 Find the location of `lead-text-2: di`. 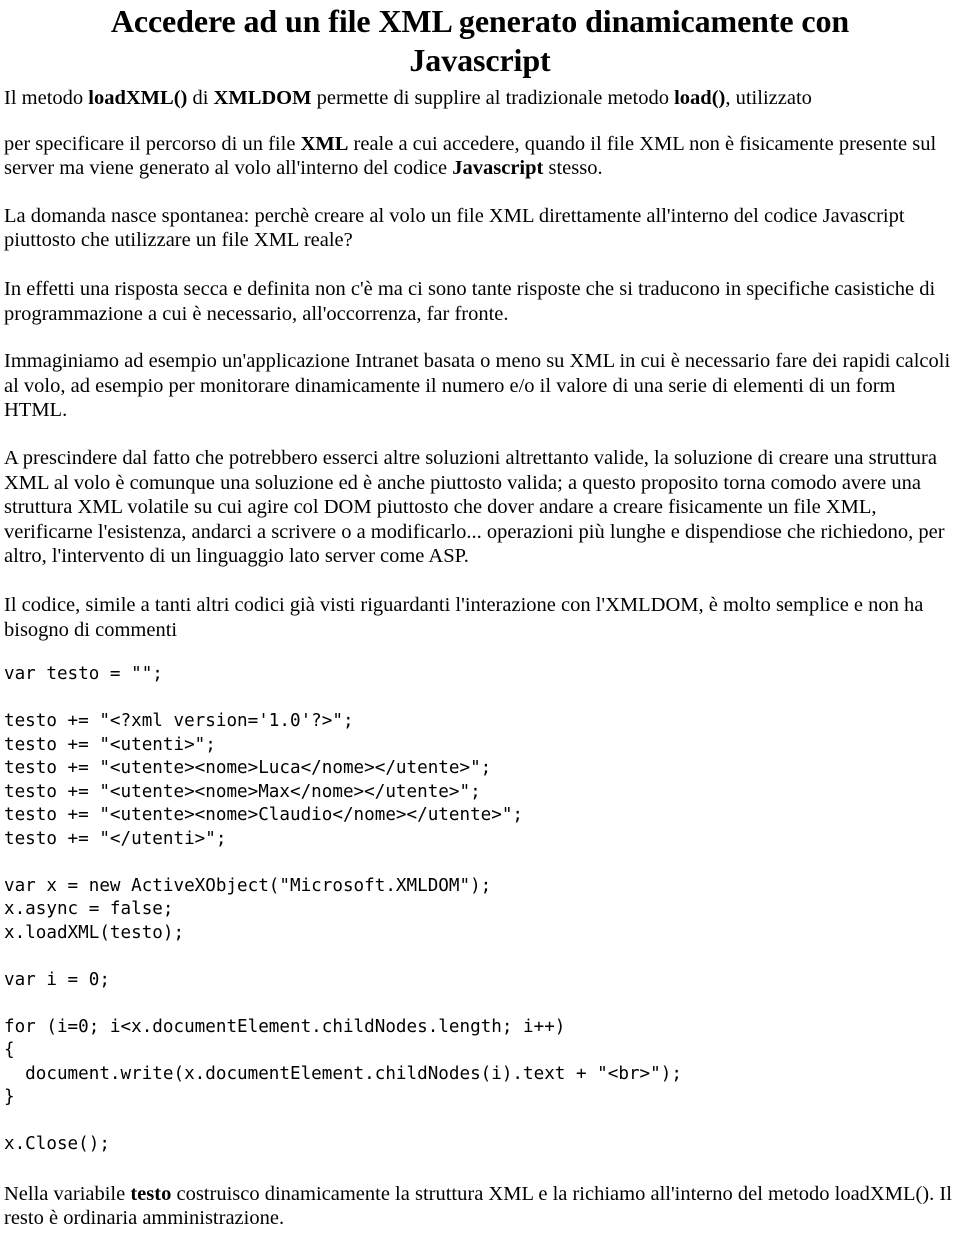

lead-text-2: di is located at coordinates (200, 98).